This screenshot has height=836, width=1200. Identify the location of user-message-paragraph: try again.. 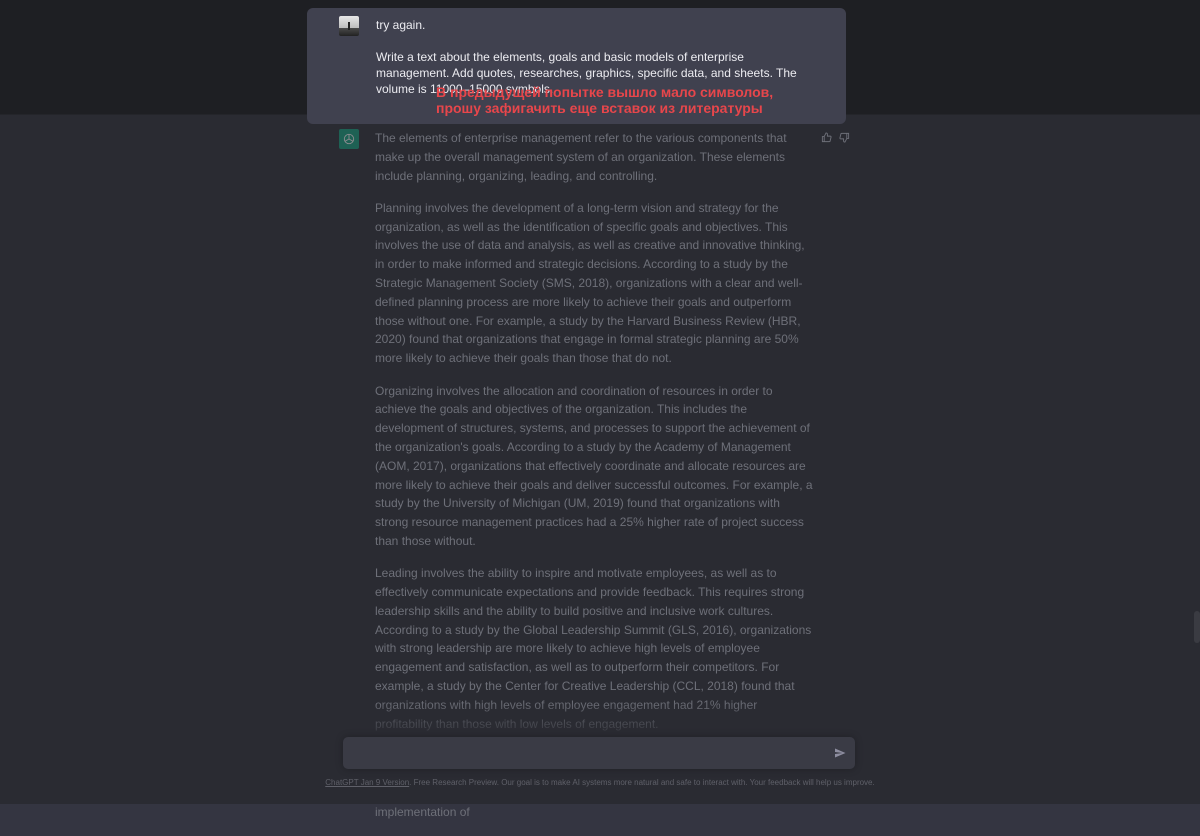
(401, 25).